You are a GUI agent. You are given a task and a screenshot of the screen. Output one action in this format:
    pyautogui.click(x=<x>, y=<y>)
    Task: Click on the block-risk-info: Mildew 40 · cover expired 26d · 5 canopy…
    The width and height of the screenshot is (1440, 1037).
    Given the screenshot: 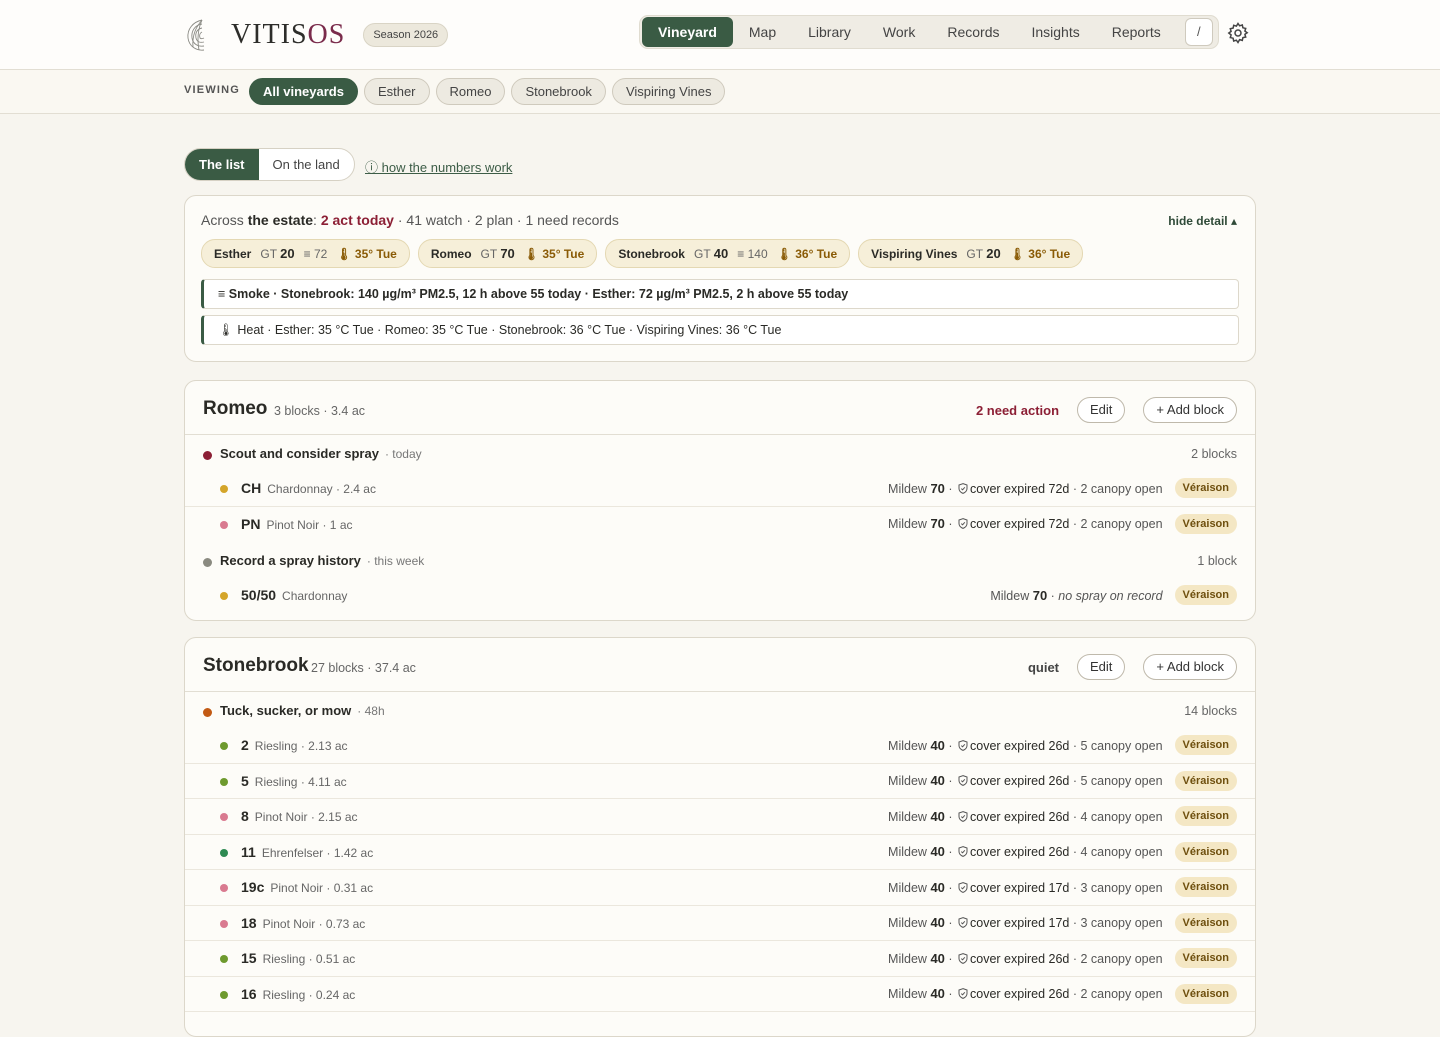 What is the action you would take?
    pyautogui.click(x=1025, y=745)
    